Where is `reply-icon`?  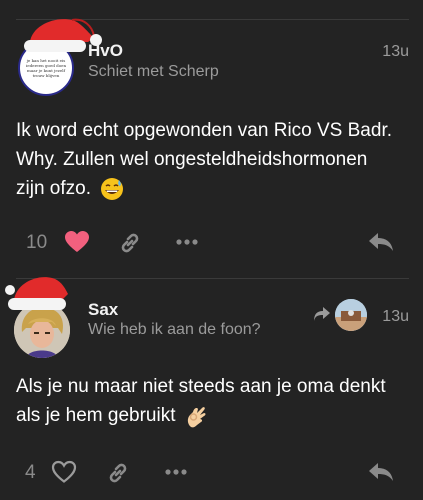
reply-icon is located at coordinates (381, 472).